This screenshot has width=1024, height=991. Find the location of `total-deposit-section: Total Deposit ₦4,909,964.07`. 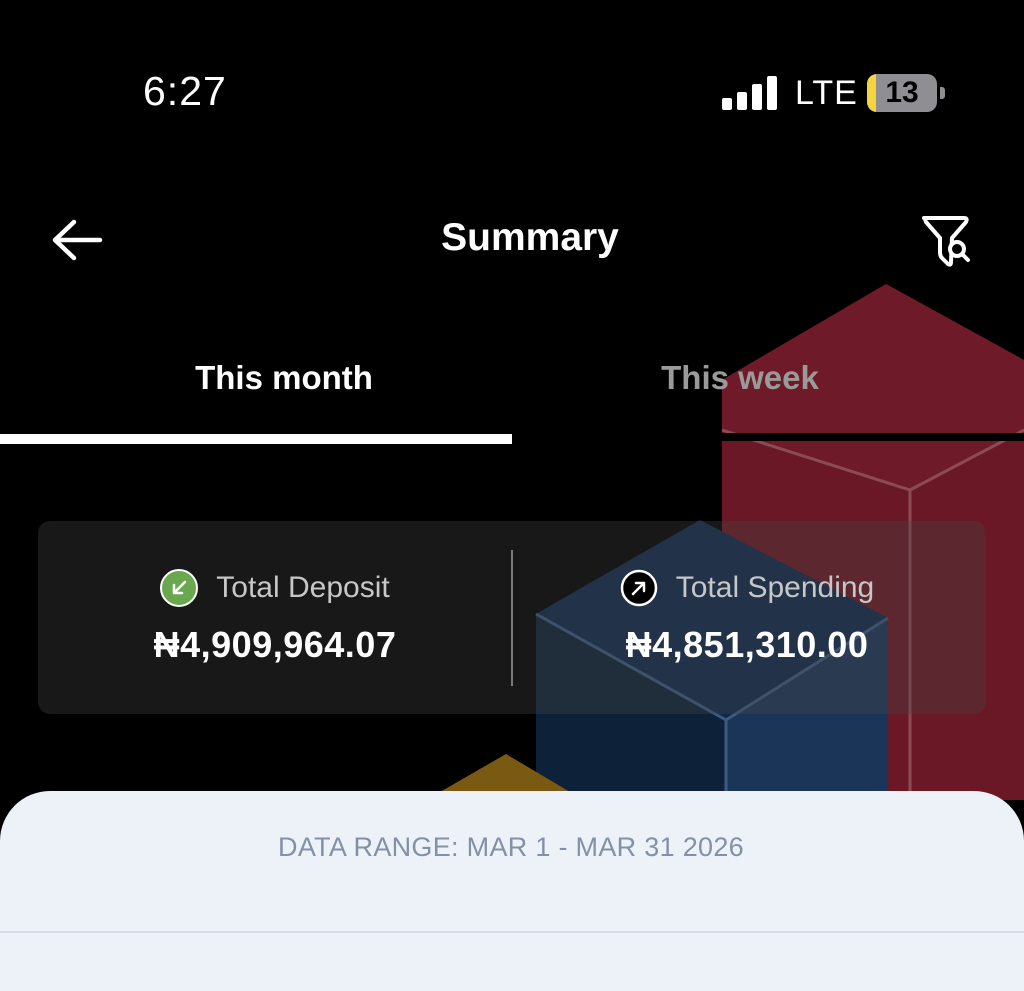

total-deposit-section: Total Deposit ₦4,909,964.07 is located at coordinates (275, 616).